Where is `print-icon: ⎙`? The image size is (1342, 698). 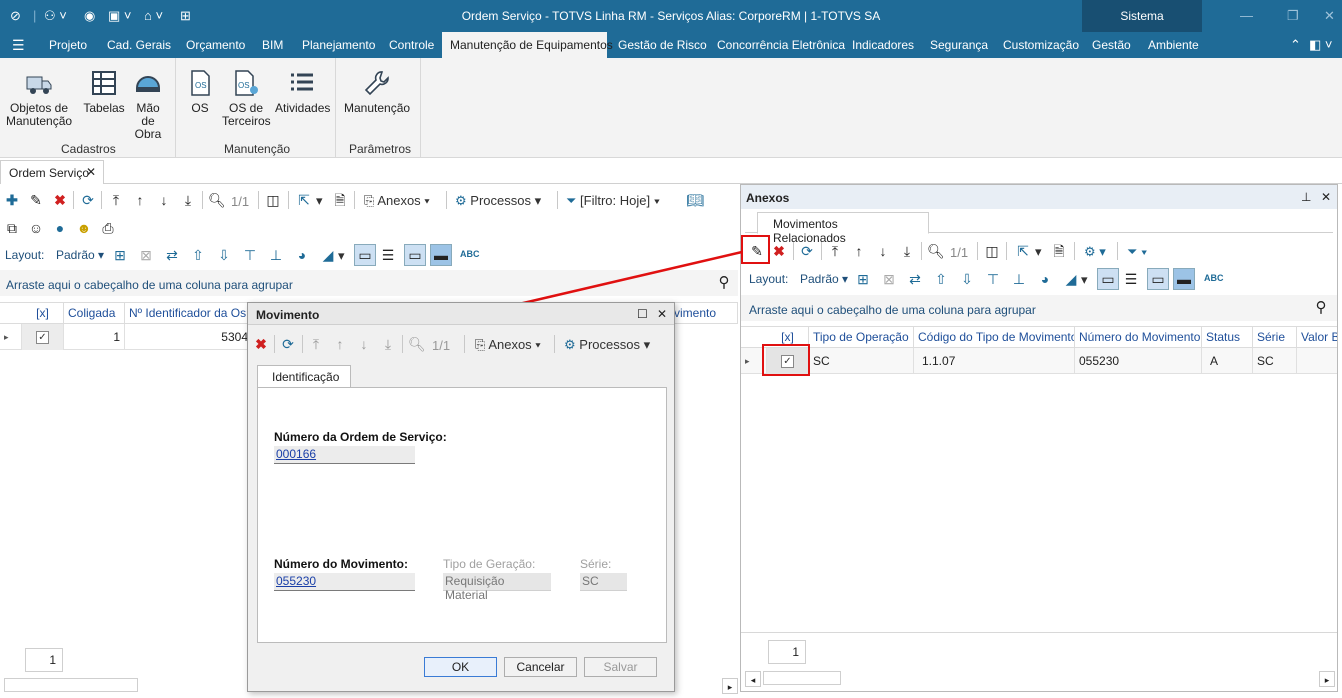 print-icon: ⎙ is located at coordinates (108, 228).